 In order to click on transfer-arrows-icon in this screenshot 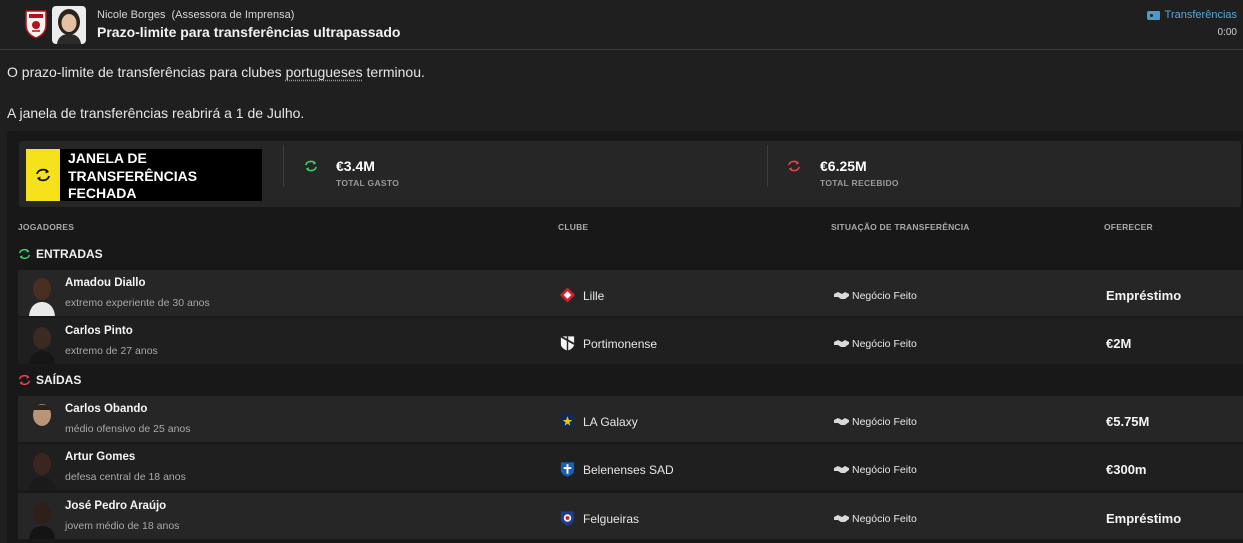, I will do `click(43, 175)`.